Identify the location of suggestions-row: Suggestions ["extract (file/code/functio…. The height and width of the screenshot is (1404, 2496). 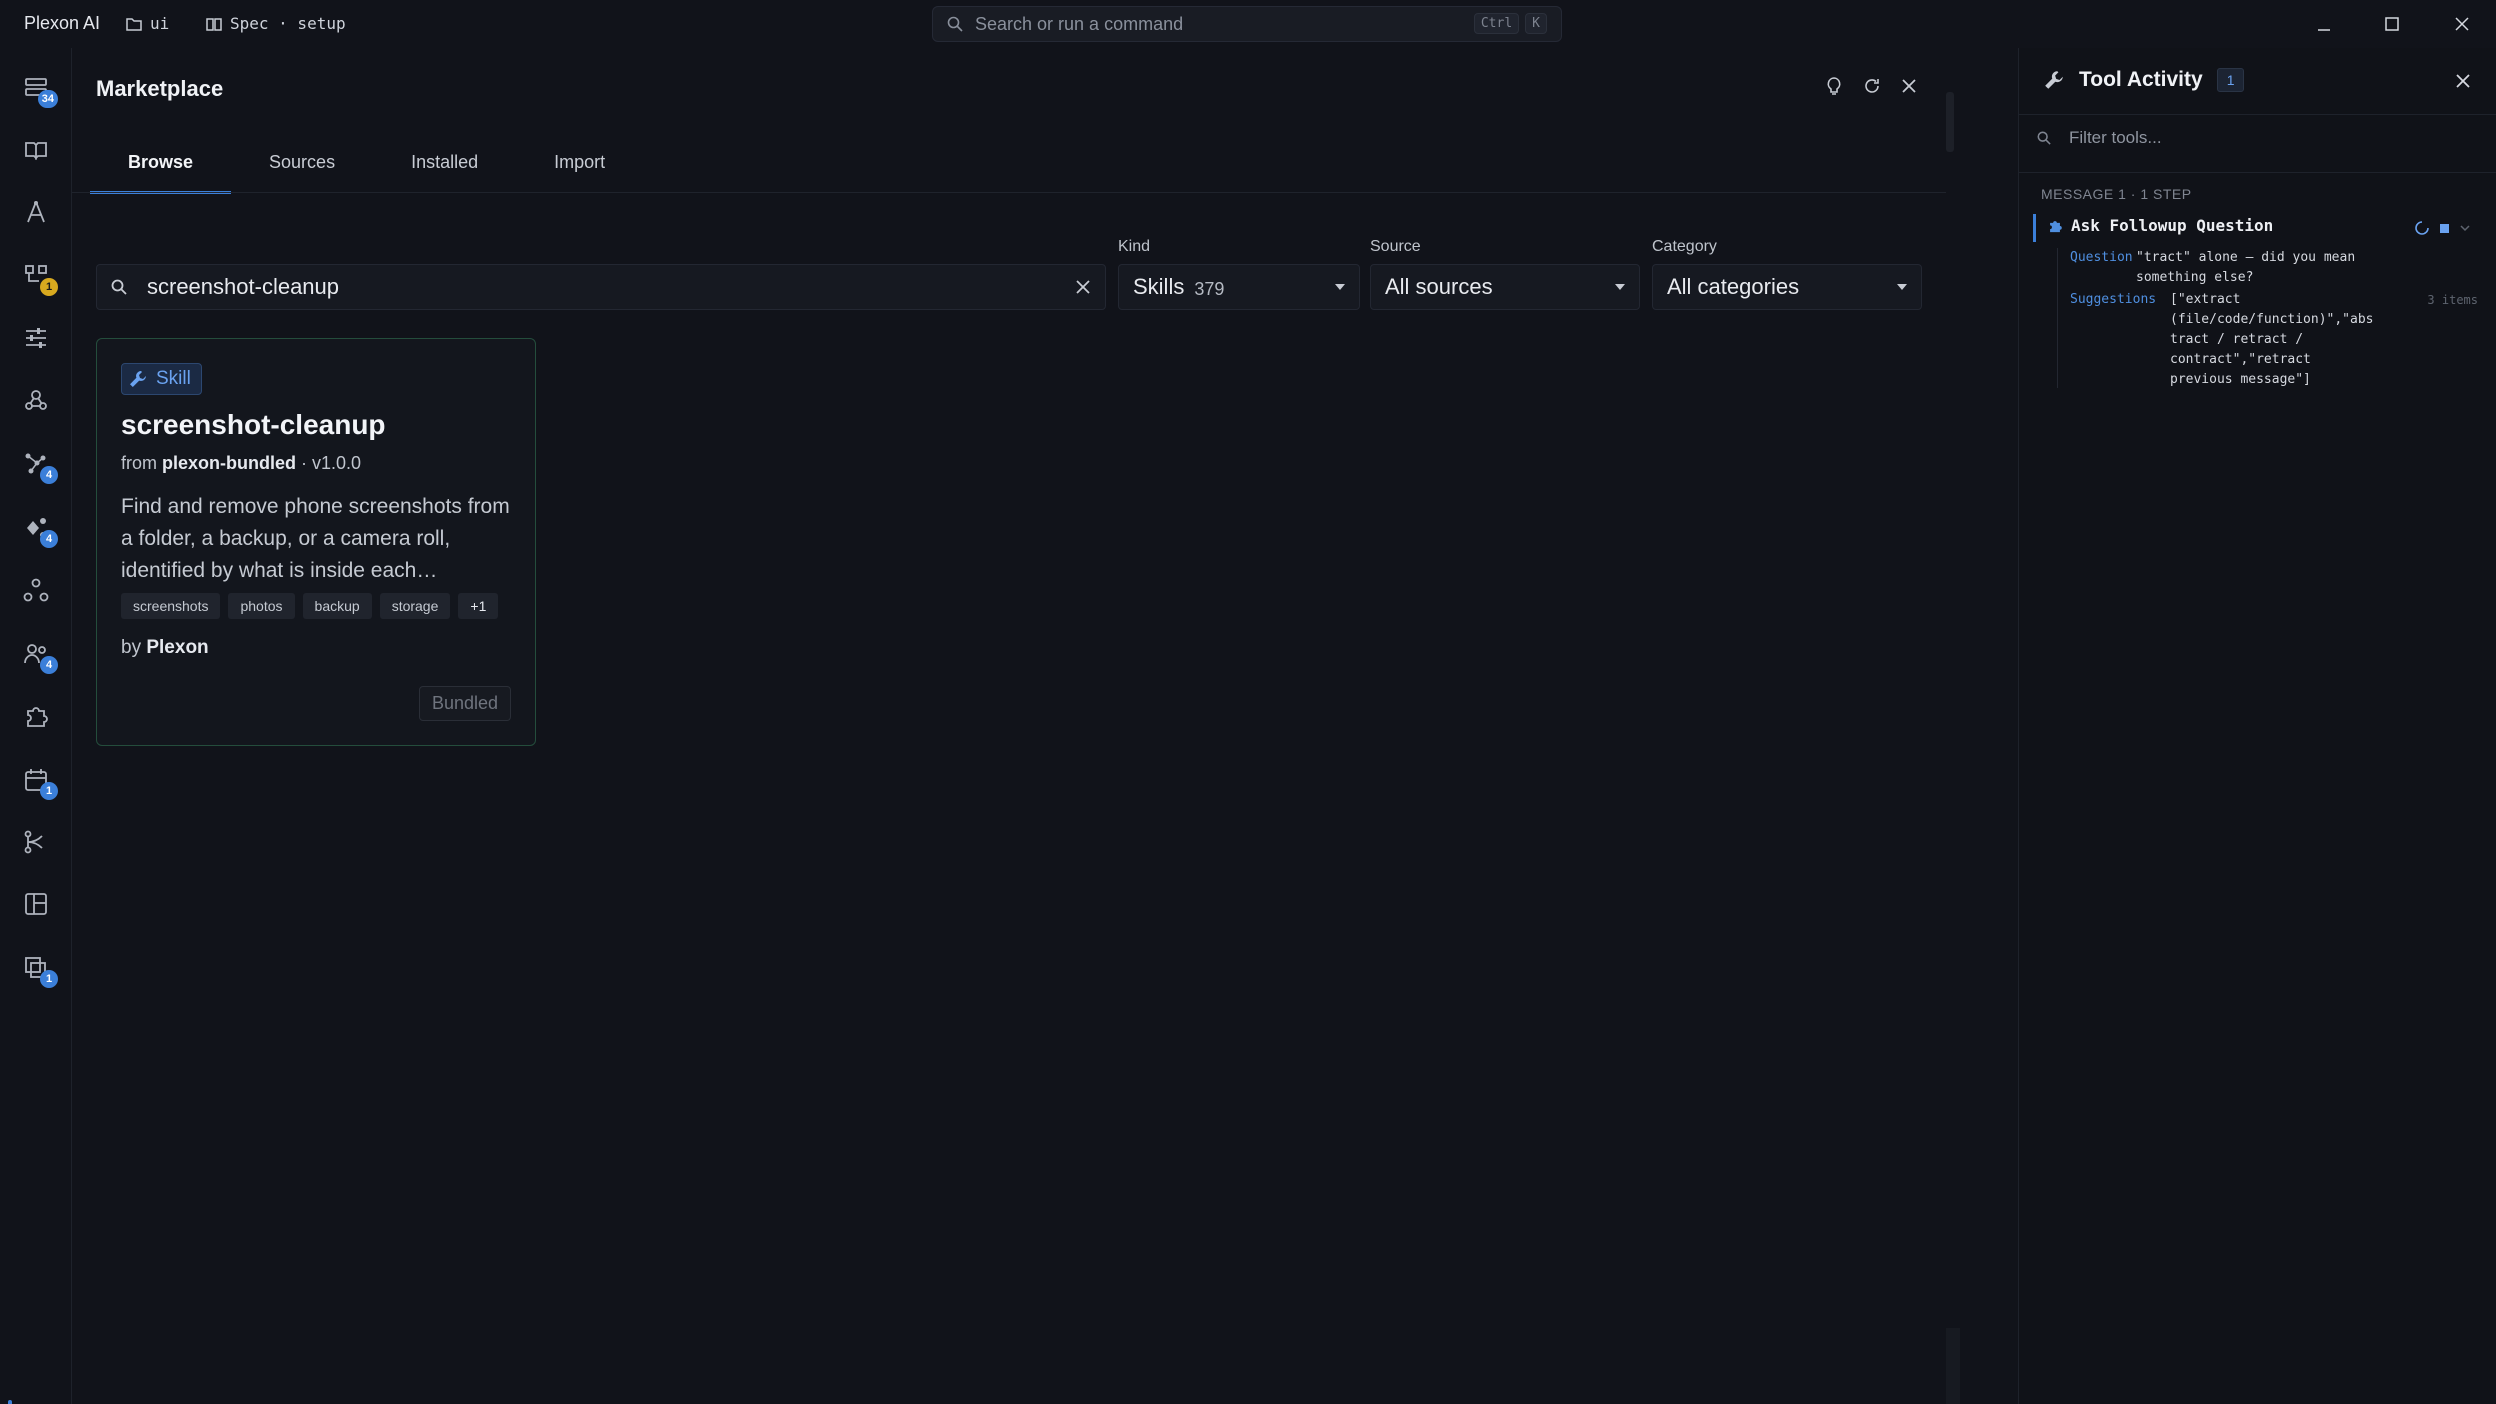
(2268, 338).